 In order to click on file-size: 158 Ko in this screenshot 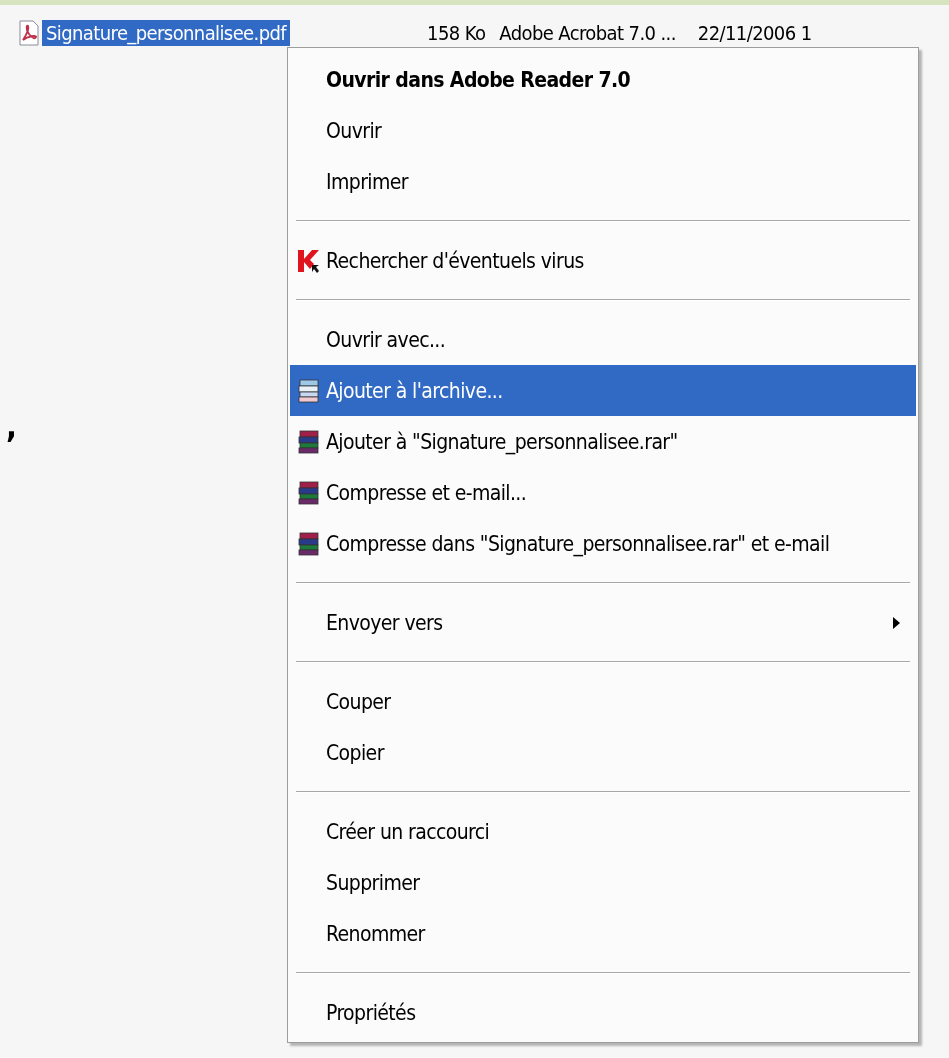, I will do `click(456, 32)`.